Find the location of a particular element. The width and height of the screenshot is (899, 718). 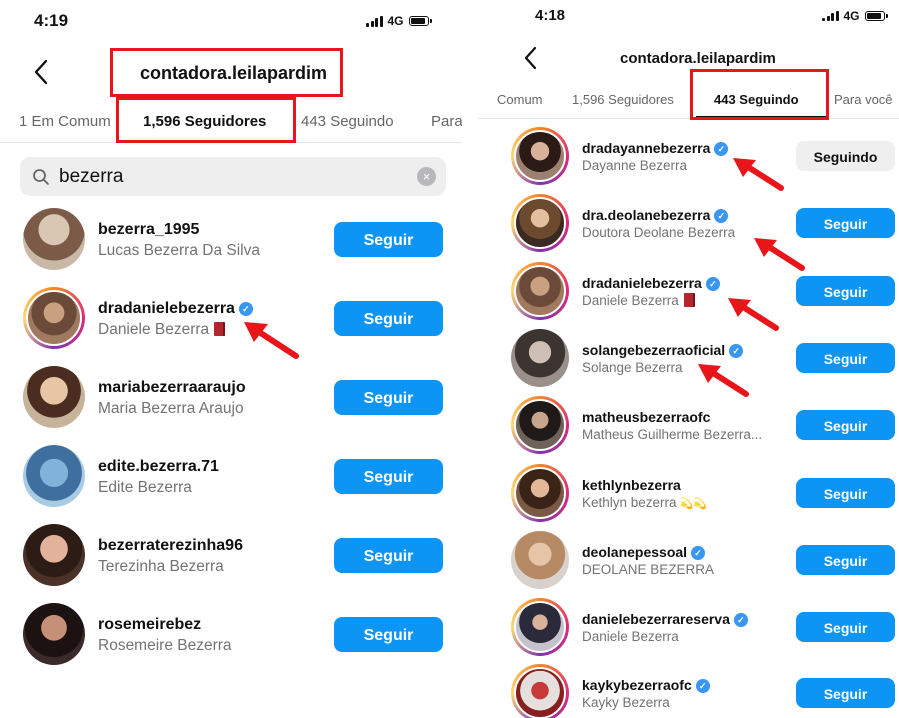

user-handle: mariabezerraaraujo is located at coordinates (172, 388).